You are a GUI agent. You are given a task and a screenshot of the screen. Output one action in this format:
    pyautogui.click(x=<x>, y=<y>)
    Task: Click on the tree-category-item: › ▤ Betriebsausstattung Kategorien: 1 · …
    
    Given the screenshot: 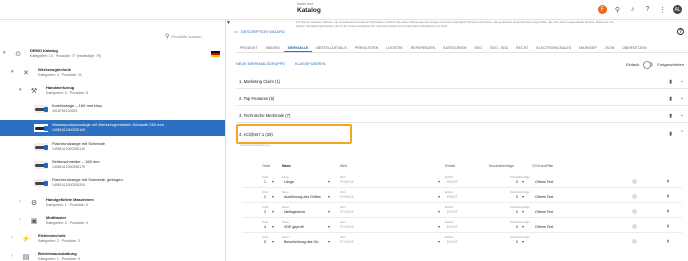 What is the action you would take?
    pyautogui.click(x=112, y=255)
    